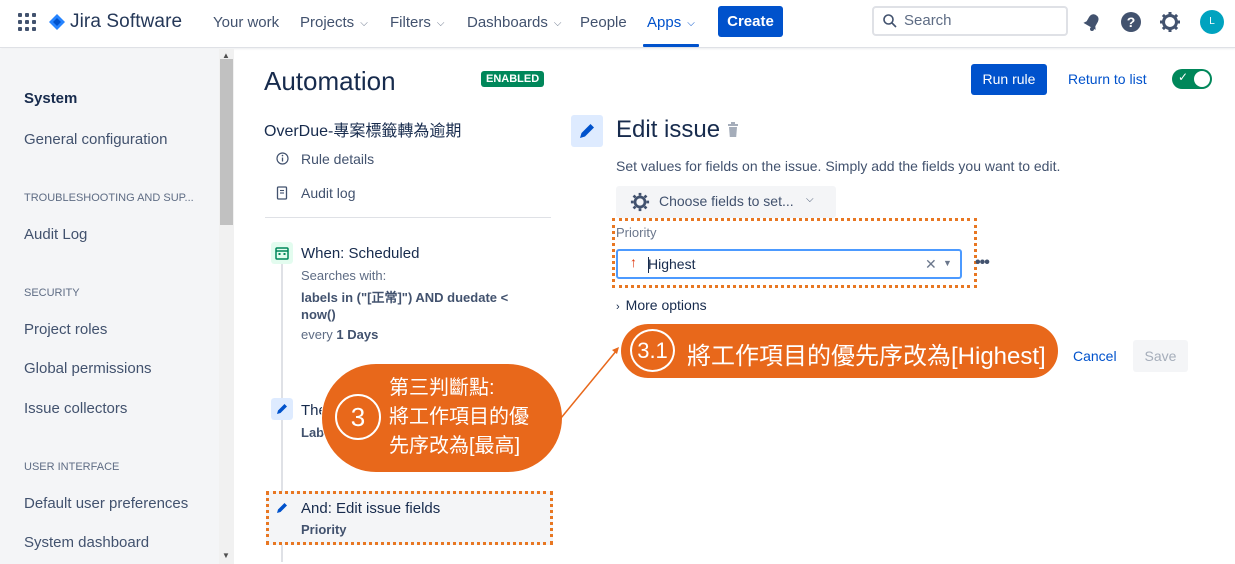 This screenshot has height=564, width=1235. What do you see at coordinates (636, 232) in the screenshot?
I see `priority-label: Priority` at bounding box center [636, 232].